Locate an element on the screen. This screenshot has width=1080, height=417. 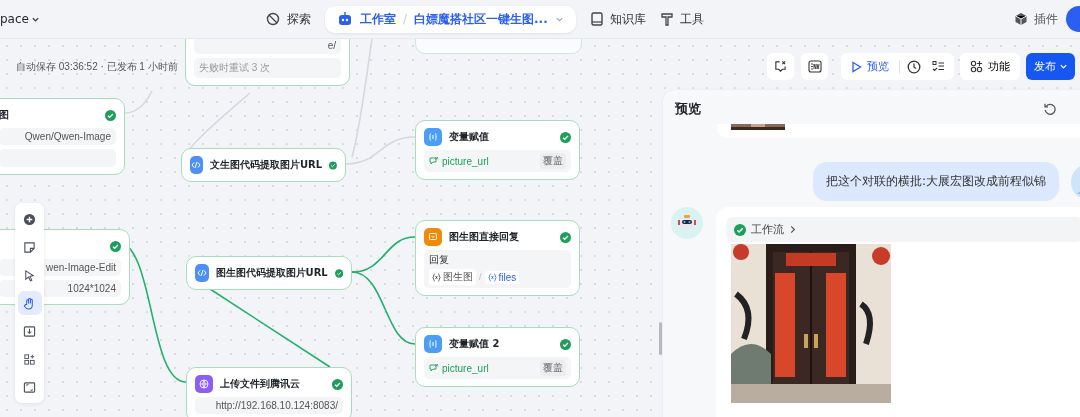
note-icon is located at coordinates (29, 247).